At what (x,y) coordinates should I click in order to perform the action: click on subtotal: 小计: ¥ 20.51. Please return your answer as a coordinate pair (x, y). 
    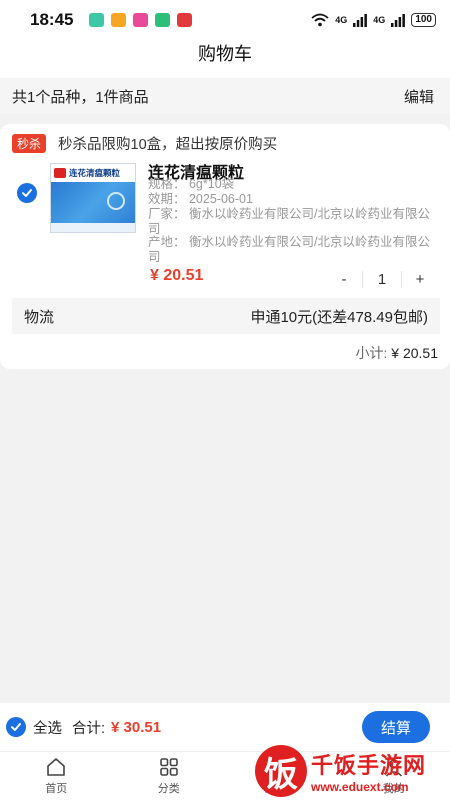
    Looking at the image, I should click on (397, 353).